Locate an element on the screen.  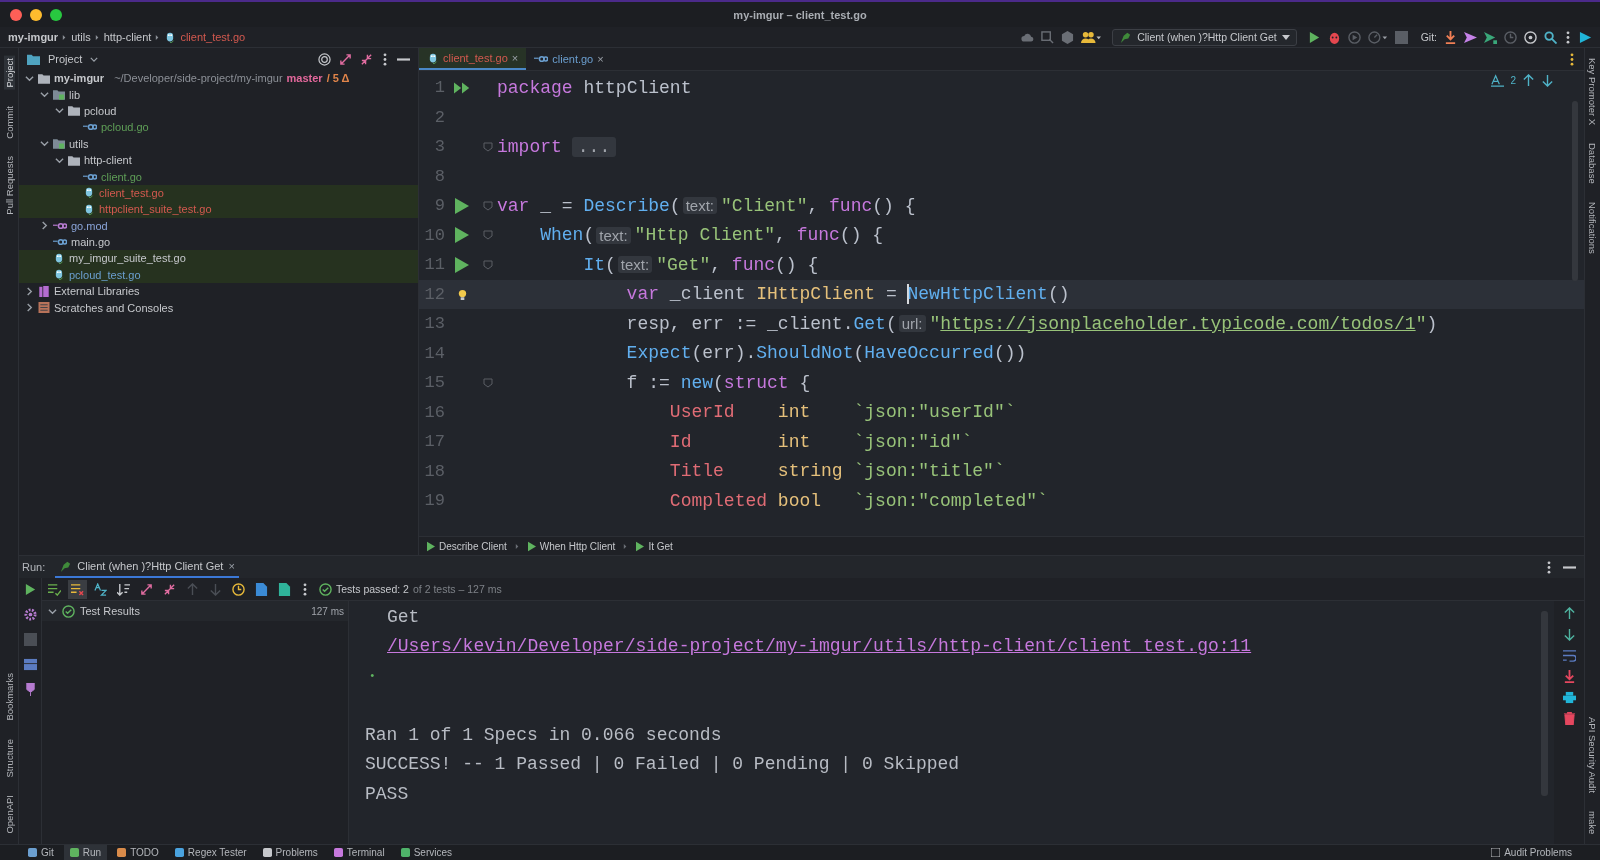
zoom-window-button is located at coordinates (56, 14).